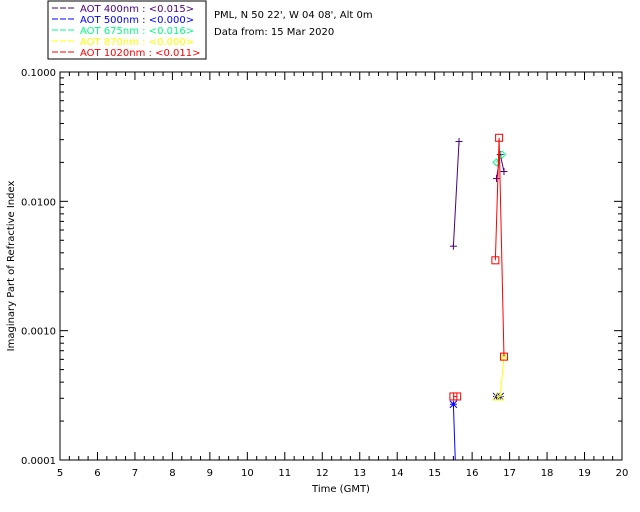 This screenshot has height=512, width=640. I want to click on data-series, so click(479, 297).